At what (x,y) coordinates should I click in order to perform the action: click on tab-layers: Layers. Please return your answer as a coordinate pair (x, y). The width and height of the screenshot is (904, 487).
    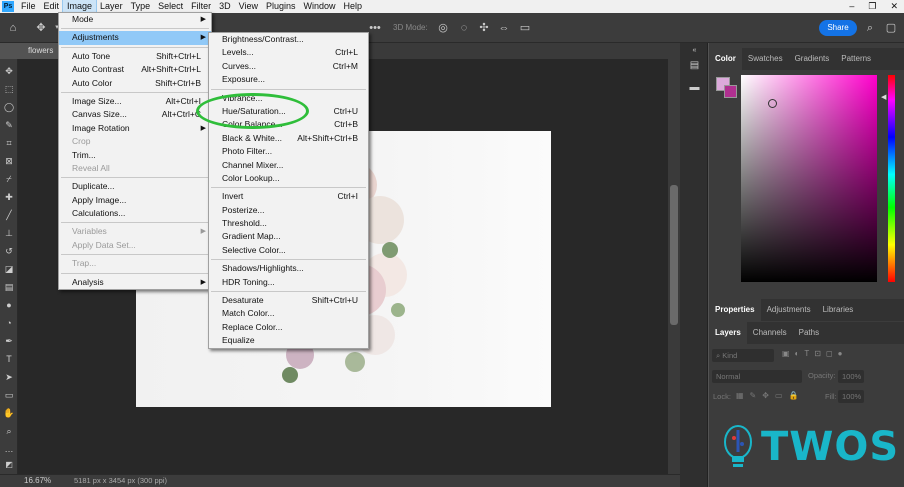
    Looking at the image, I should click on (728, 333).